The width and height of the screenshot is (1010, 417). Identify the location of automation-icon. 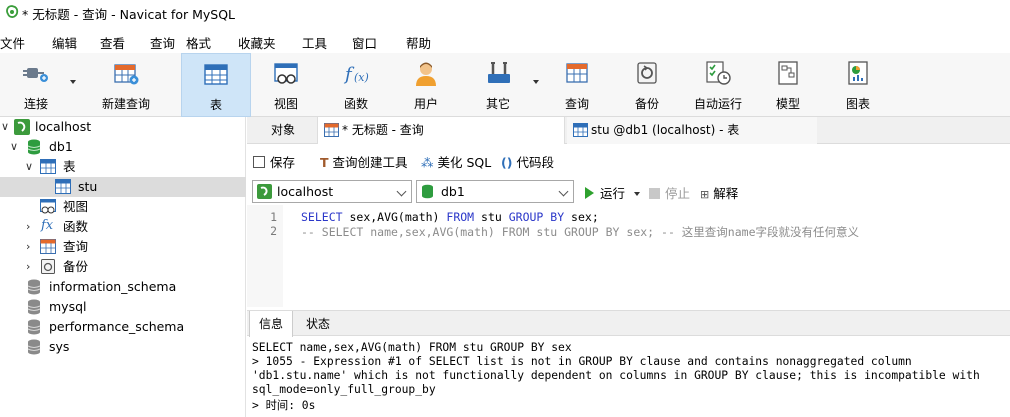
(718, 73).